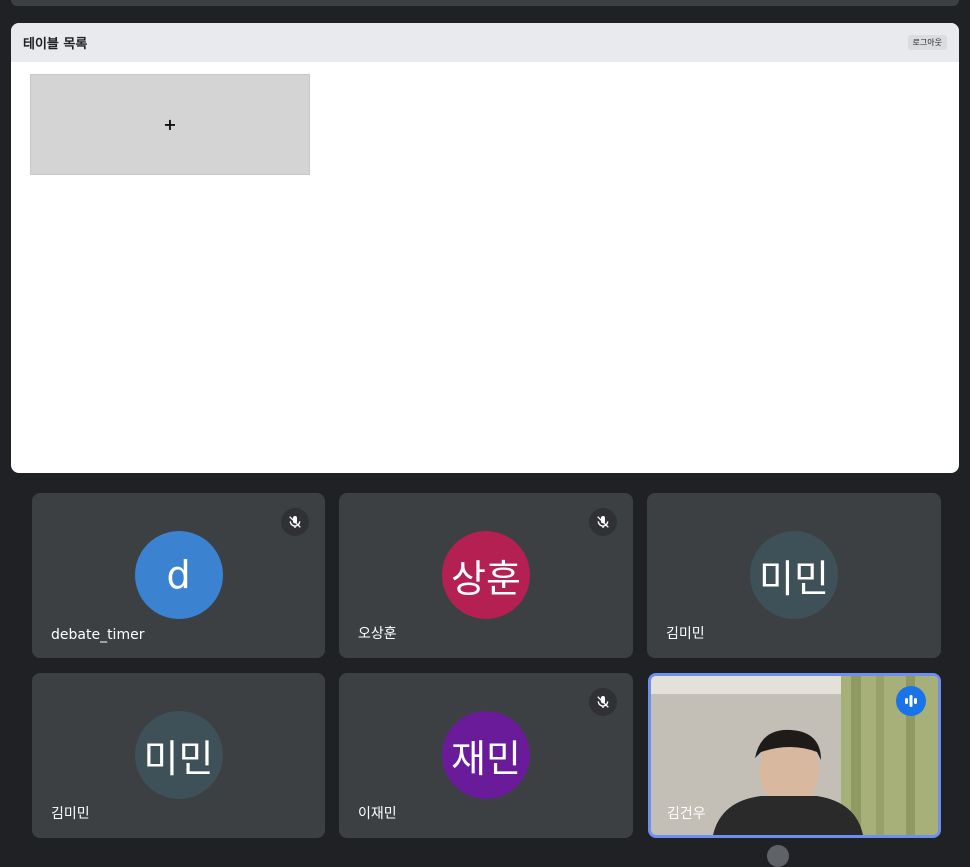 This screenshot has width=970, height=867. I want to click on participant-tile: 재민 이재민, so click(486, 755).